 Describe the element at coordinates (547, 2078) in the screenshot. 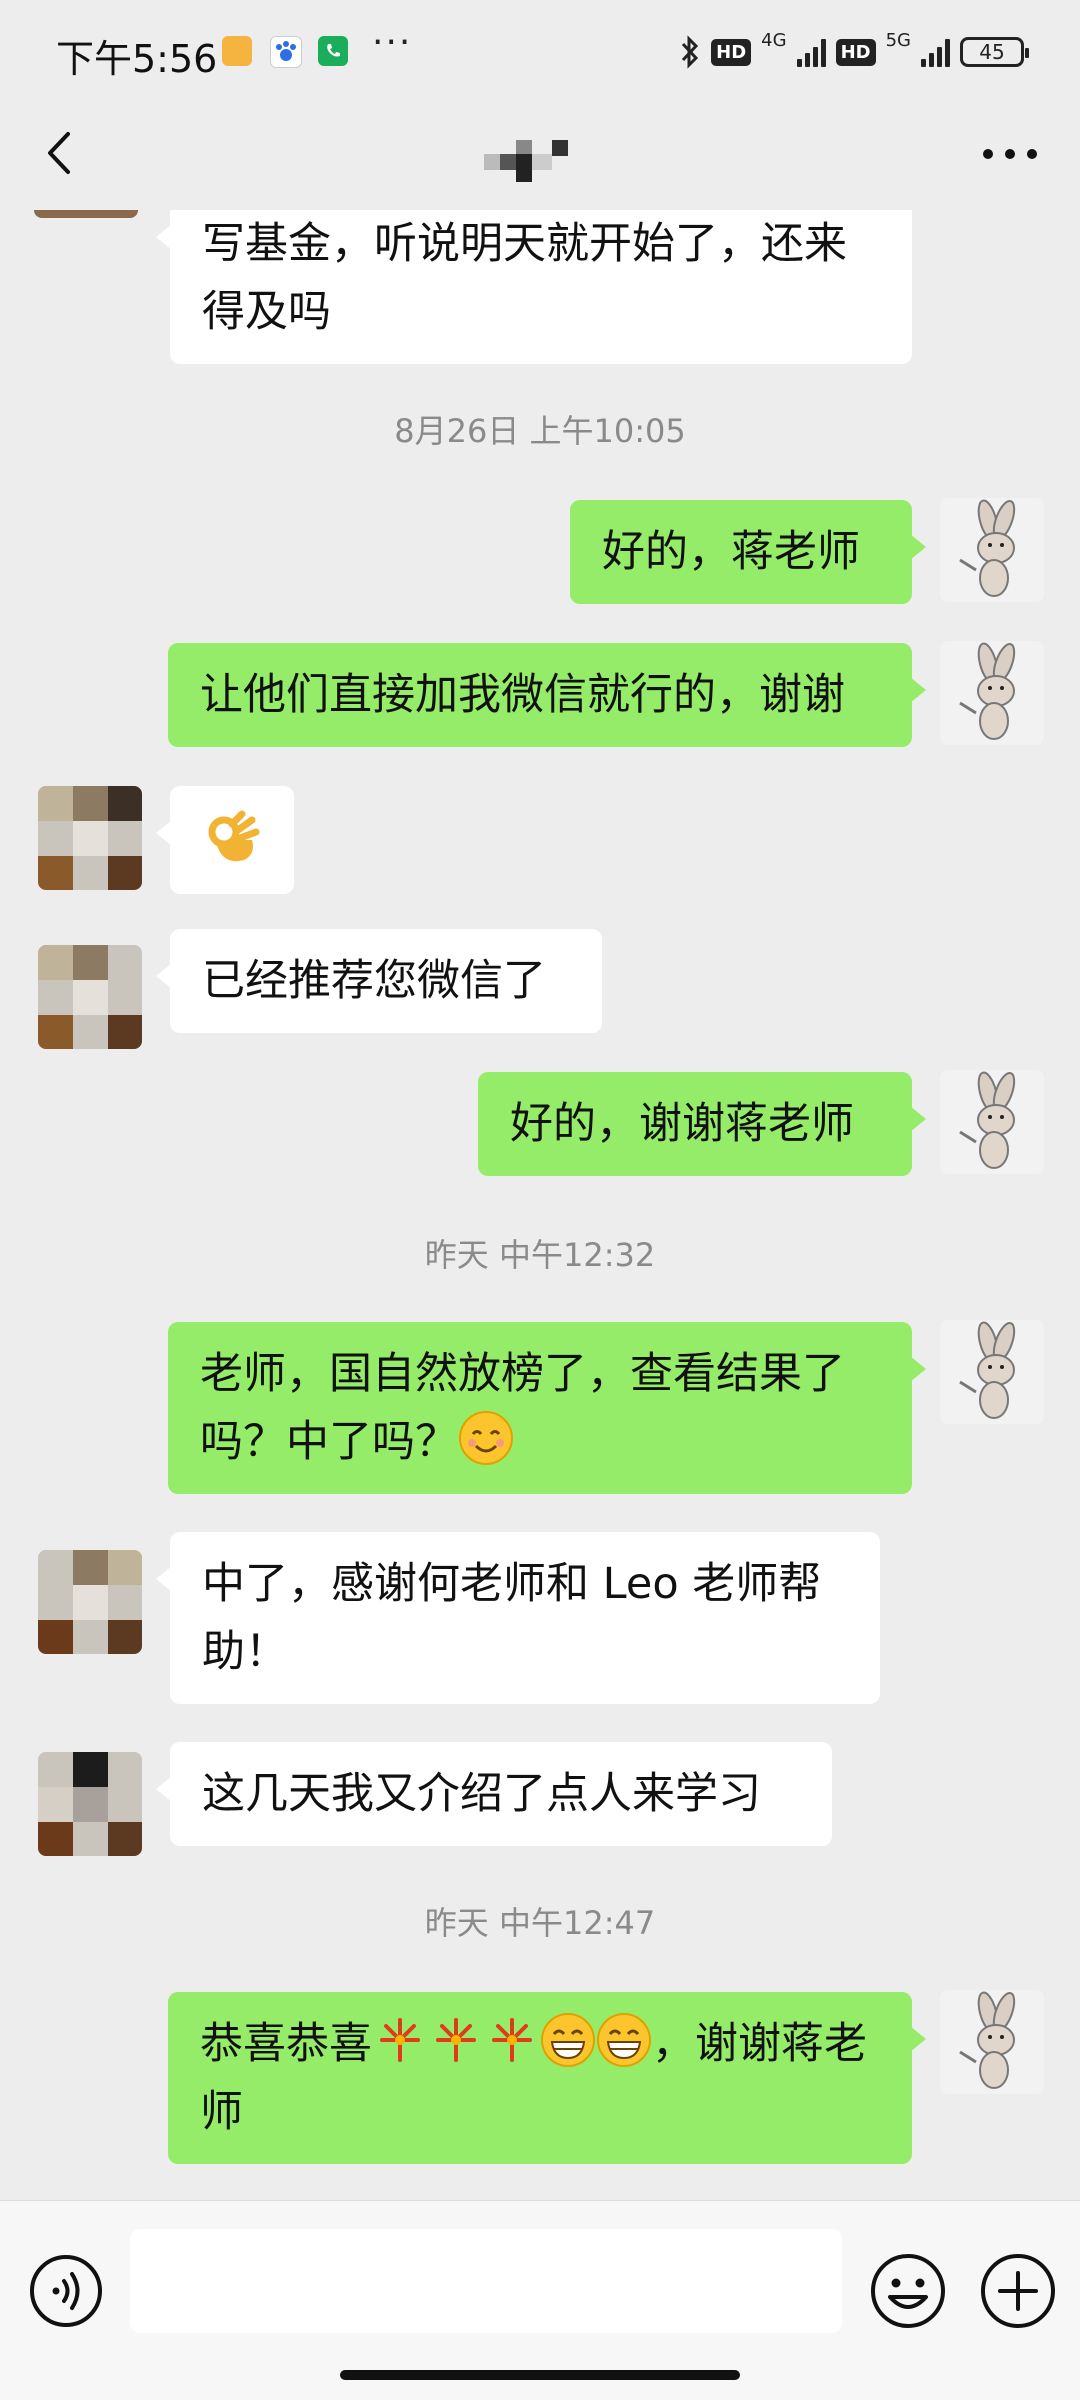

I see `message-bubble-sent: 恭喜恭喜 ，谢谢蒋老师` at that location.